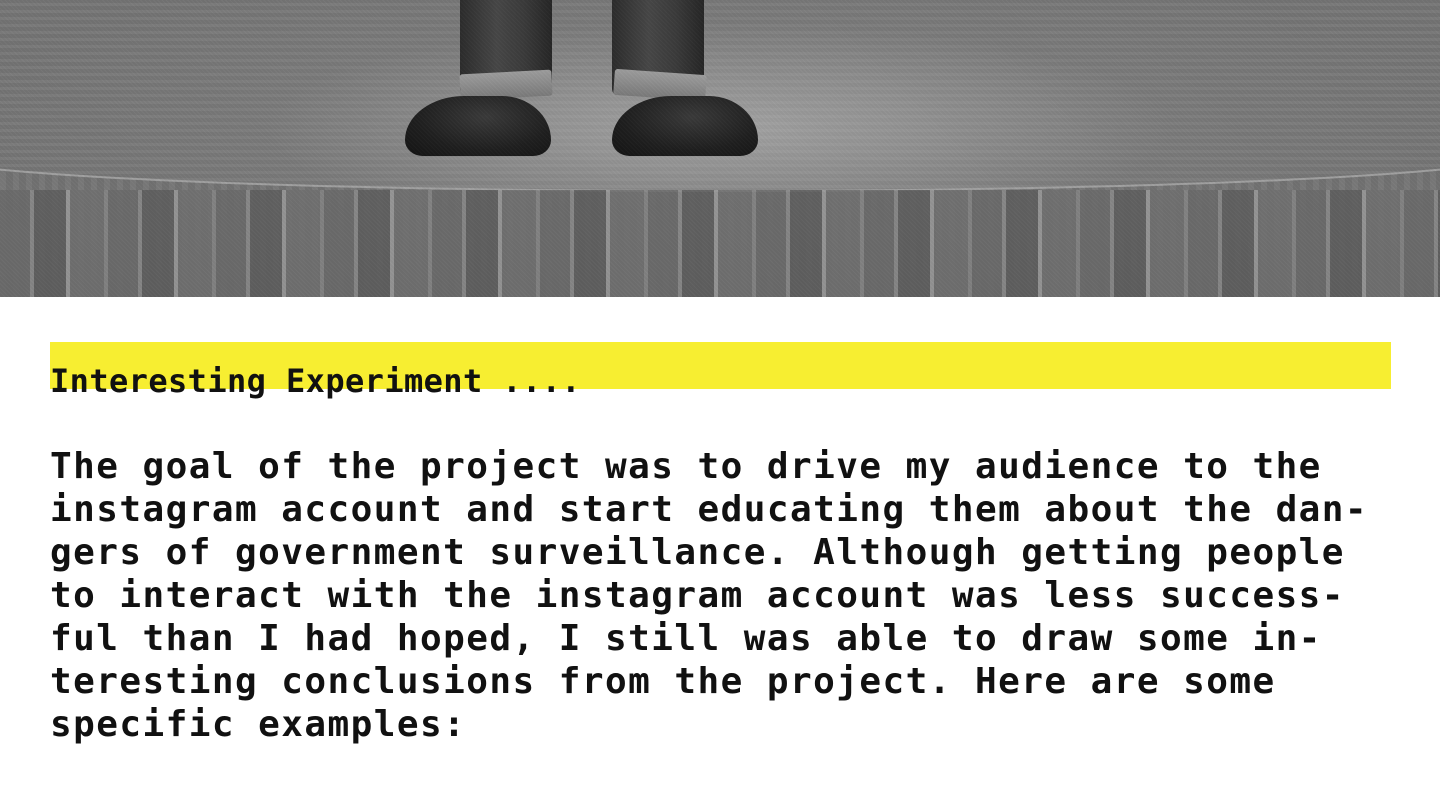  What do you see at coordinates (258, 724) in the screenshot?
I see `paragraph-line: specific examples:` at bounding box center [258, 724].